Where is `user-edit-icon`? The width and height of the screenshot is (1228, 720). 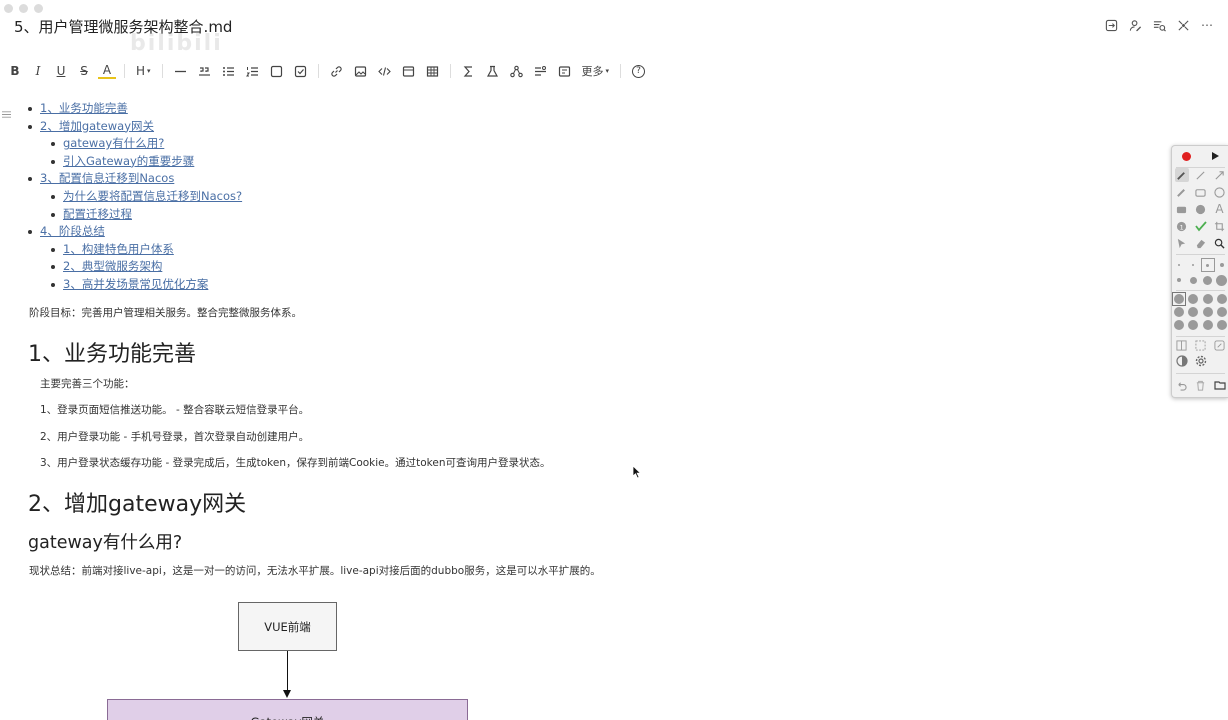
user-edit-icon is located at coordinates (1135, 25).